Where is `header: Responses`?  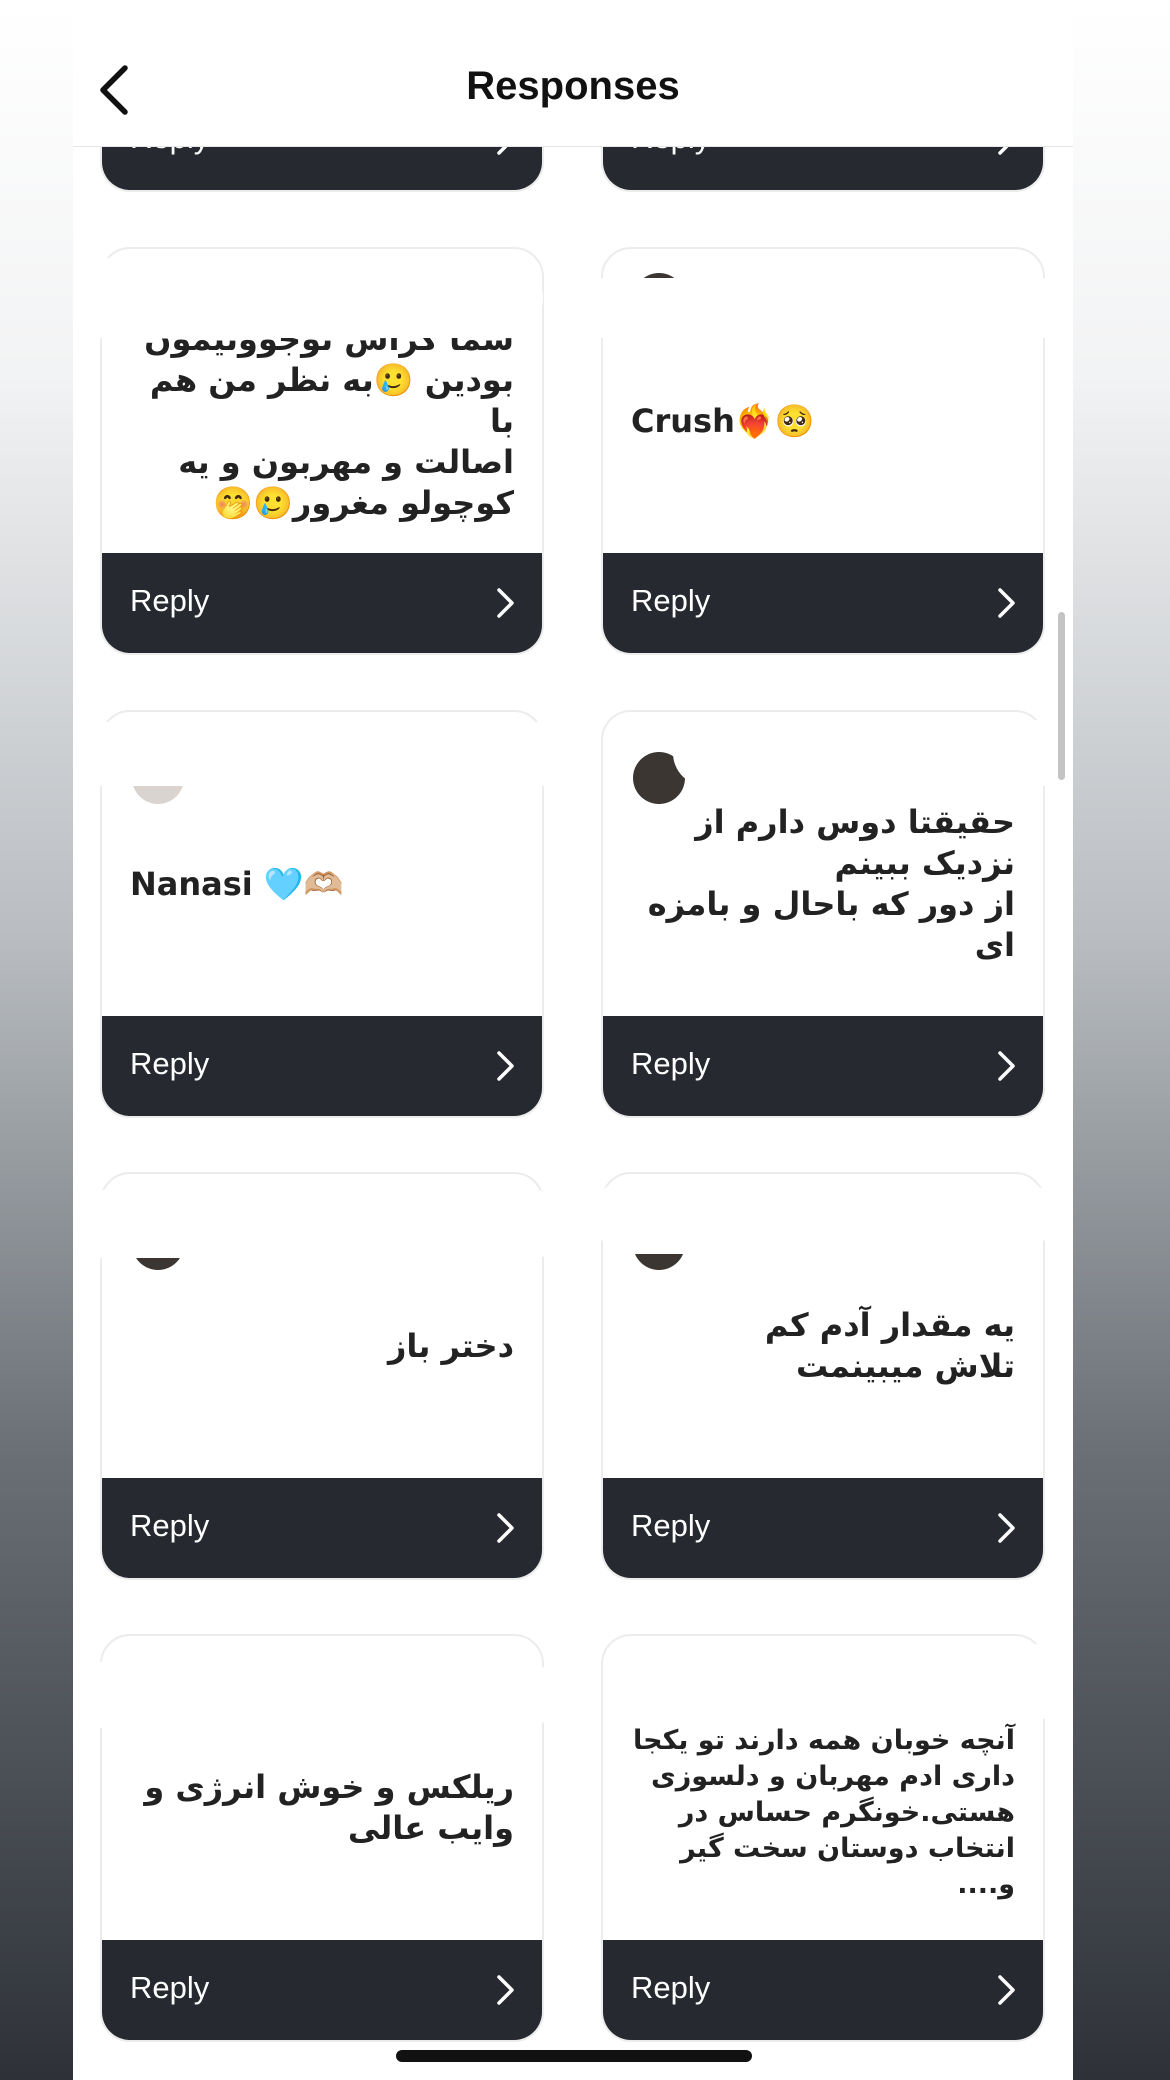 header: Responses is located at coordinates (573, 73).